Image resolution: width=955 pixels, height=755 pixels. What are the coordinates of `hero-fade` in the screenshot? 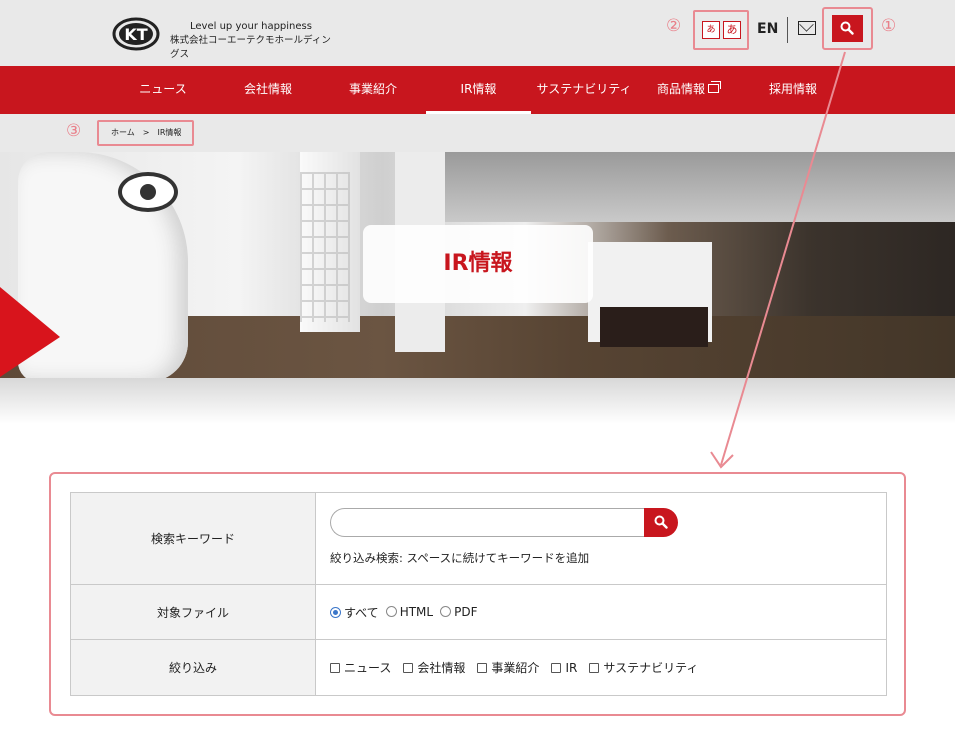 It's located at (477, 401).